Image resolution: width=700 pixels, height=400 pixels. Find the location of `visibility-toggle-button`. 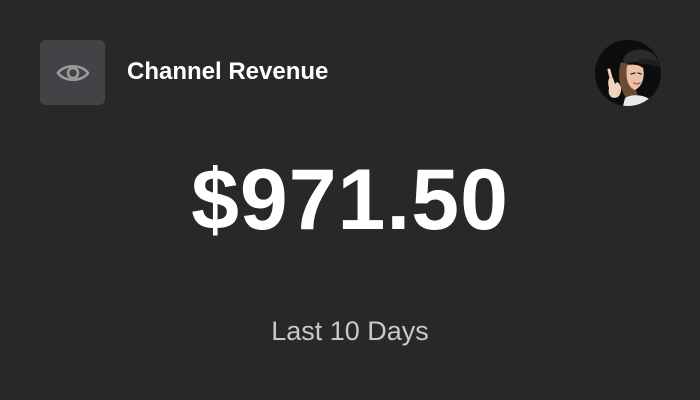

visibility-toggle-button is located at coordinates (72, 72).